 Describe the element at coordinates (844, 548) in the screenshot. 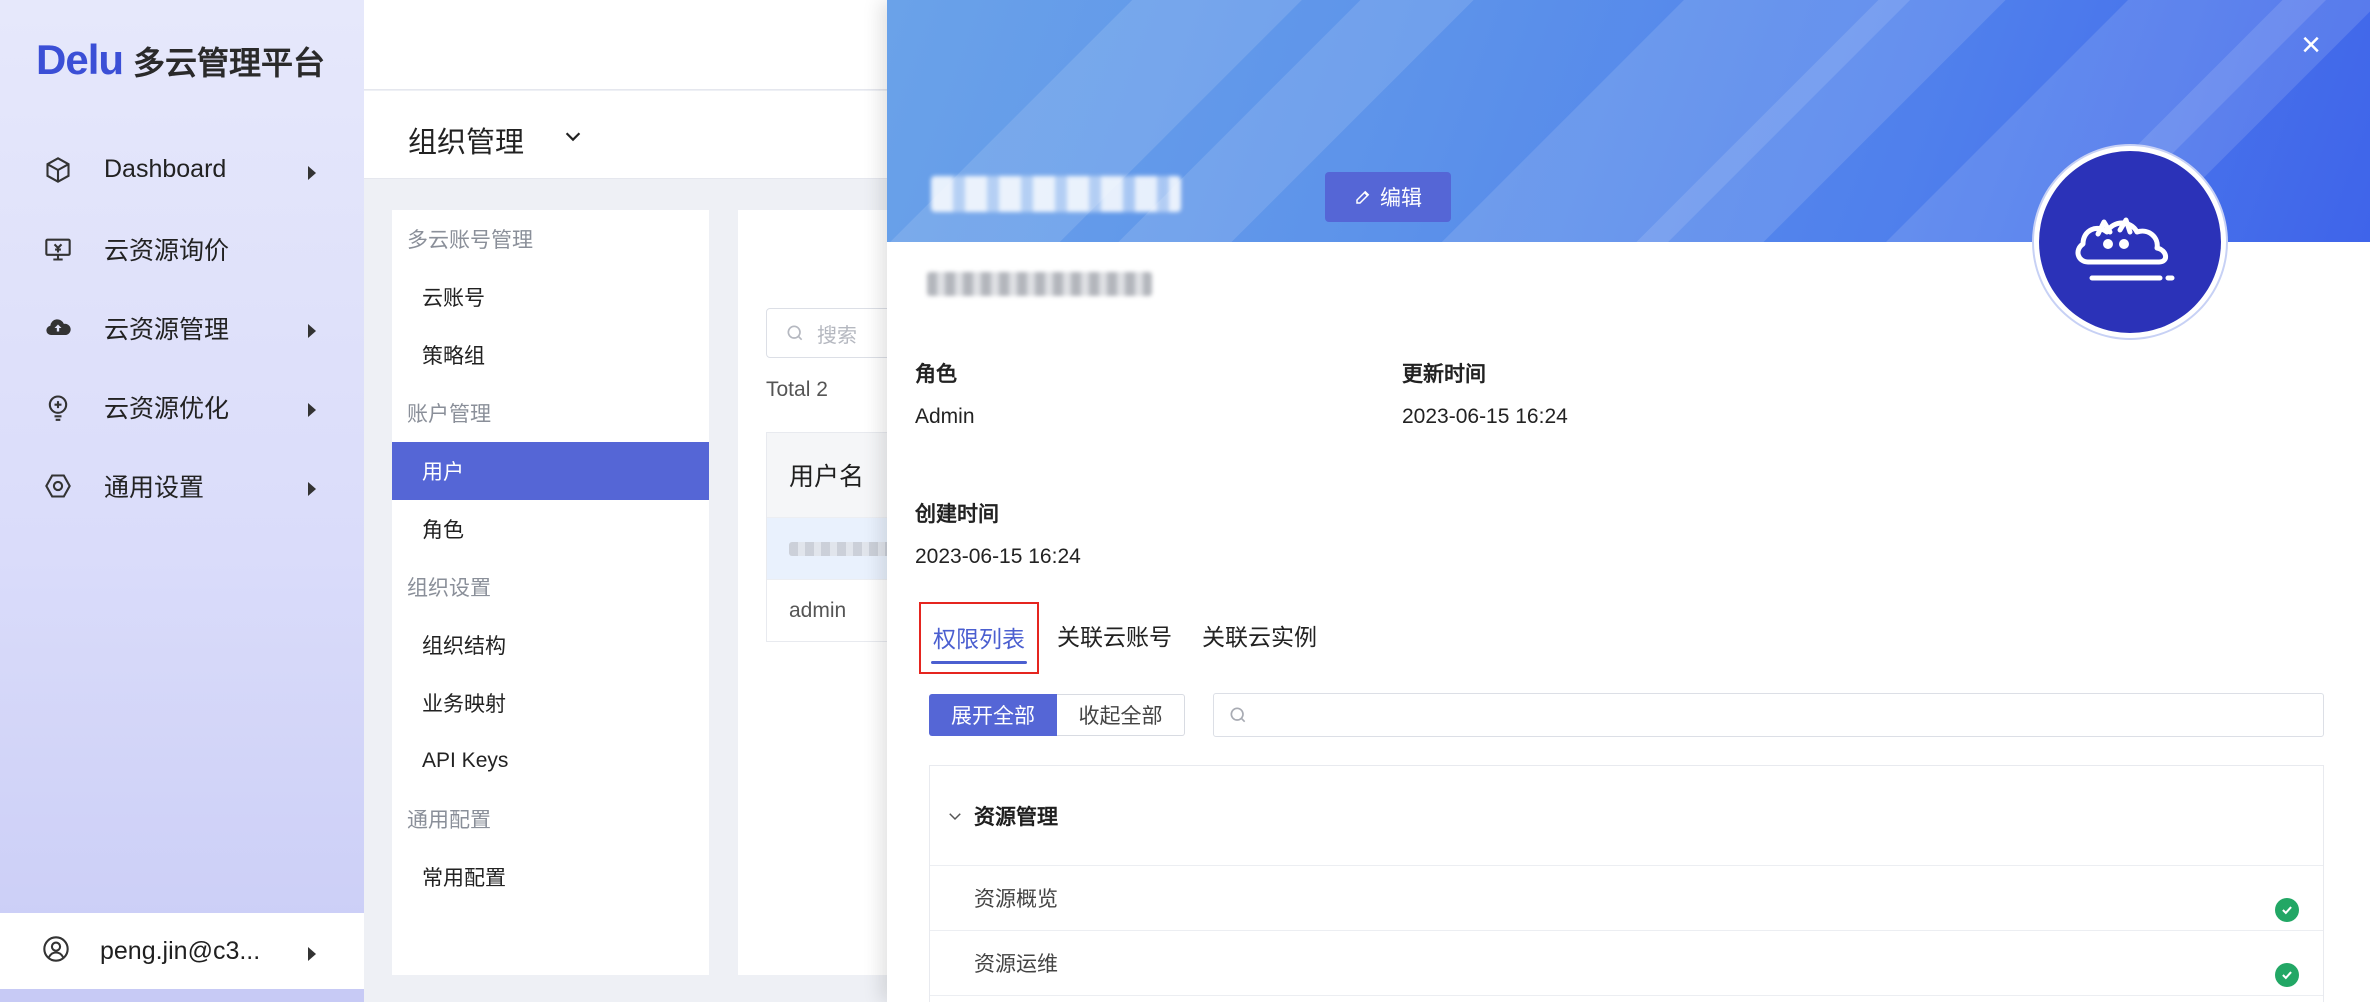

I see `redacted-username` at that location.